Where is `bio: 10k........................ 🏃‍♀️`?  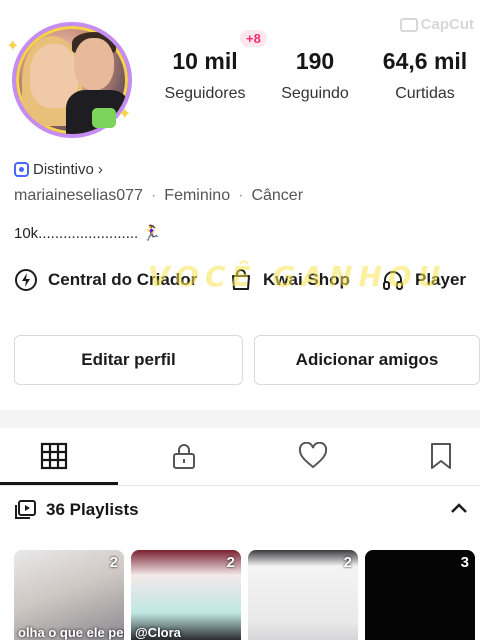
bio: 10k........................ 🏃‍♀️ is located at coordinates (88, 233).